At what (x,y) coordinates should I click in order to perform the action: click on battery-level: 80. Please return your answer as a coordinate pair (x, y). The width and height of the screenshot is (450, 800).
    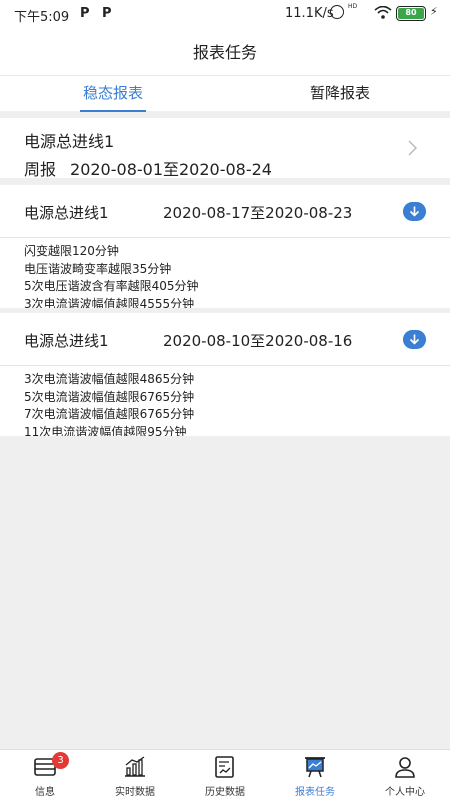
    Looking at the image, I should click on (411, 13).